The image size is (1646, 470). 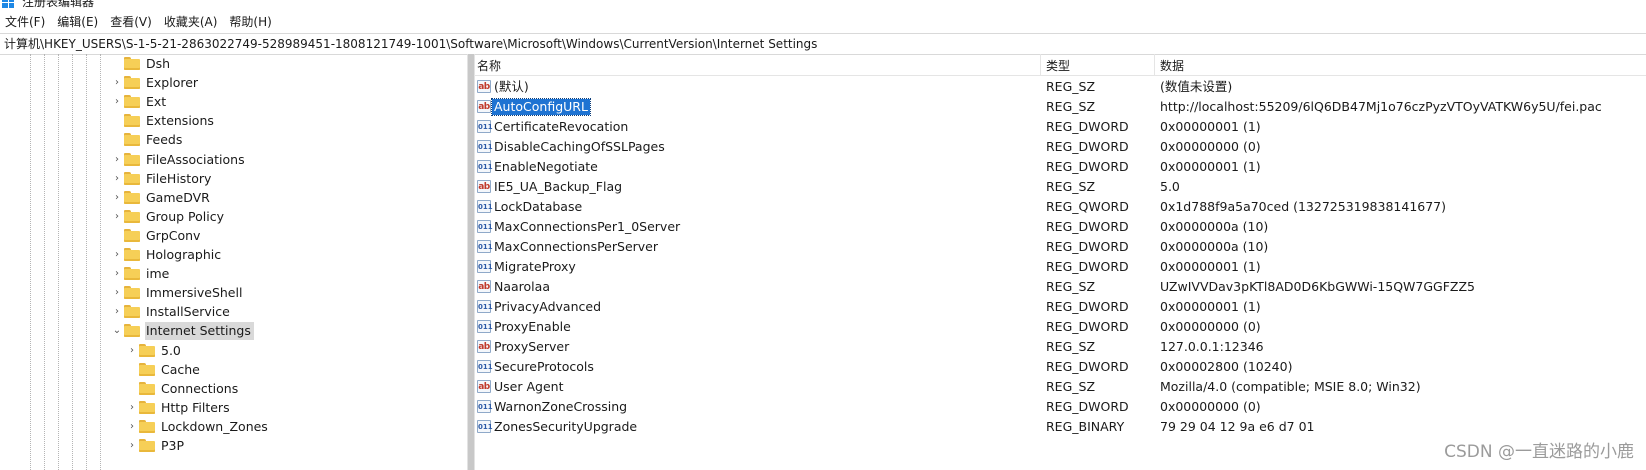 What do you see at coordinates (1060, 327) in the screenshot?
I see `value-row: 011 ProxyEnable REG_DWORD 0x00000000 (0)` at bounding box center [1060, 327].